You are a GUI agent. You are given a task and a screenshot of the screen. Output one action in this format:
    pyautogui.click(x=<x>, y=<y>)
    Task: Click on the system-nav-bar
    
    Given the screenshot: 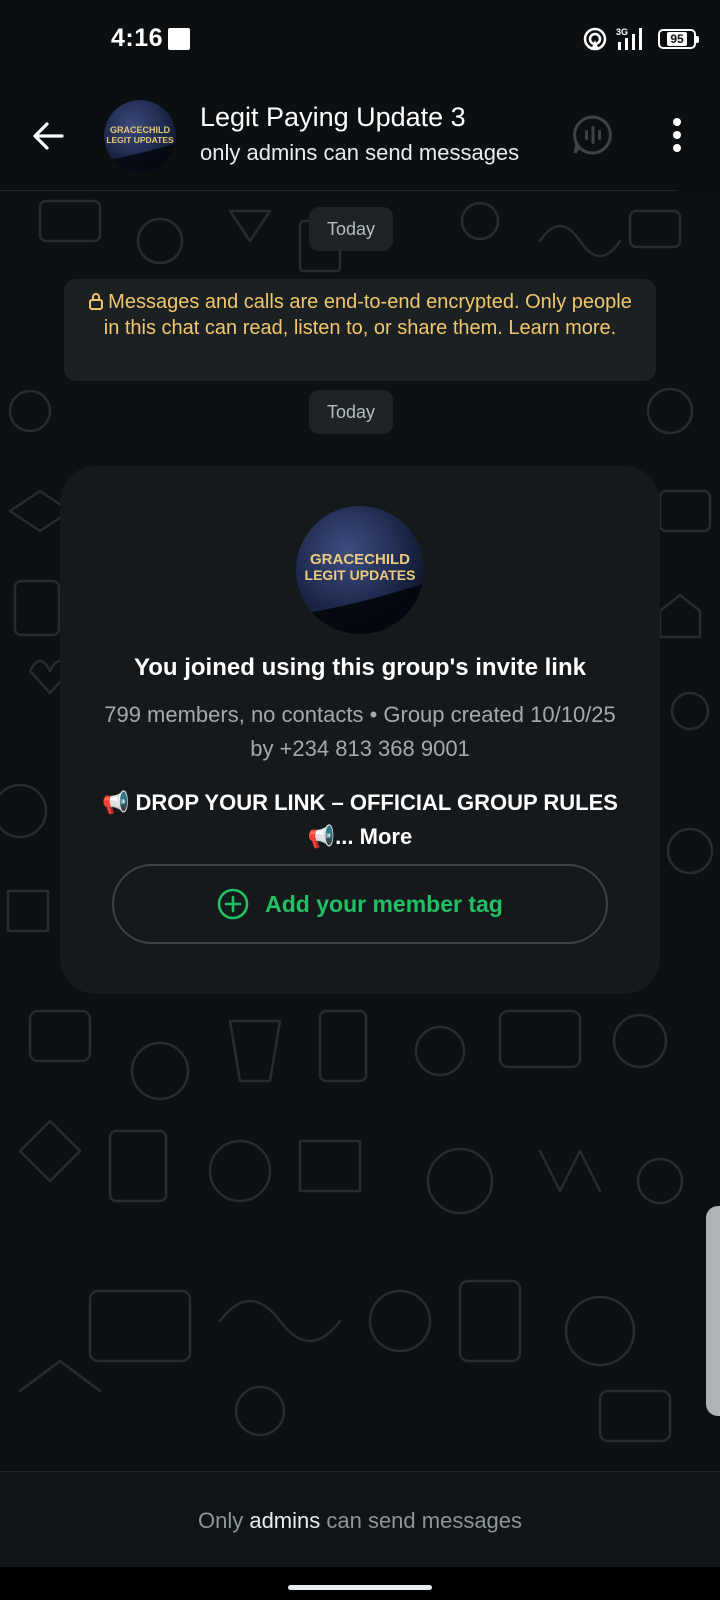 What is the action you would take?
    pyautogui.click(x=360, y=1583)
    